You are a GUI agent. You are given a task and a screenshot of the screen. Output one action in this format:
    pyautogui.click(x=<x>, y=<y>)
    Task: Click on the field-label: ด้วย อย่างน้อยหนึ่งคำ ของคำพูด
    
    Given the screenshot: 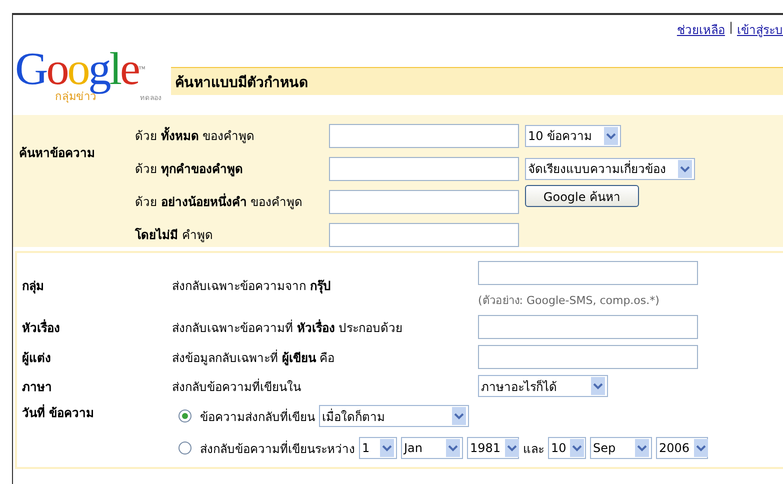 What is the action you would take?
    pyautogui.click(x=219, y=201)
    